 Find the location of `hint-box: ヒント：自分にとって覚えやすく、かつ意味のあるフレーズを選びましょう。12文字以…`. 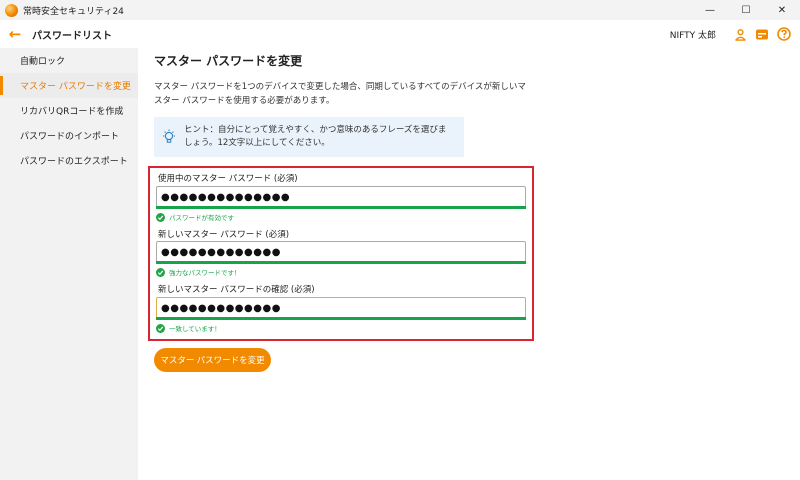

hint-box: ヒント：自分にとって覚えやすく、かつ意味のあるフレーズを選びましょう。12文字以… is located at coordinates (309, 137).